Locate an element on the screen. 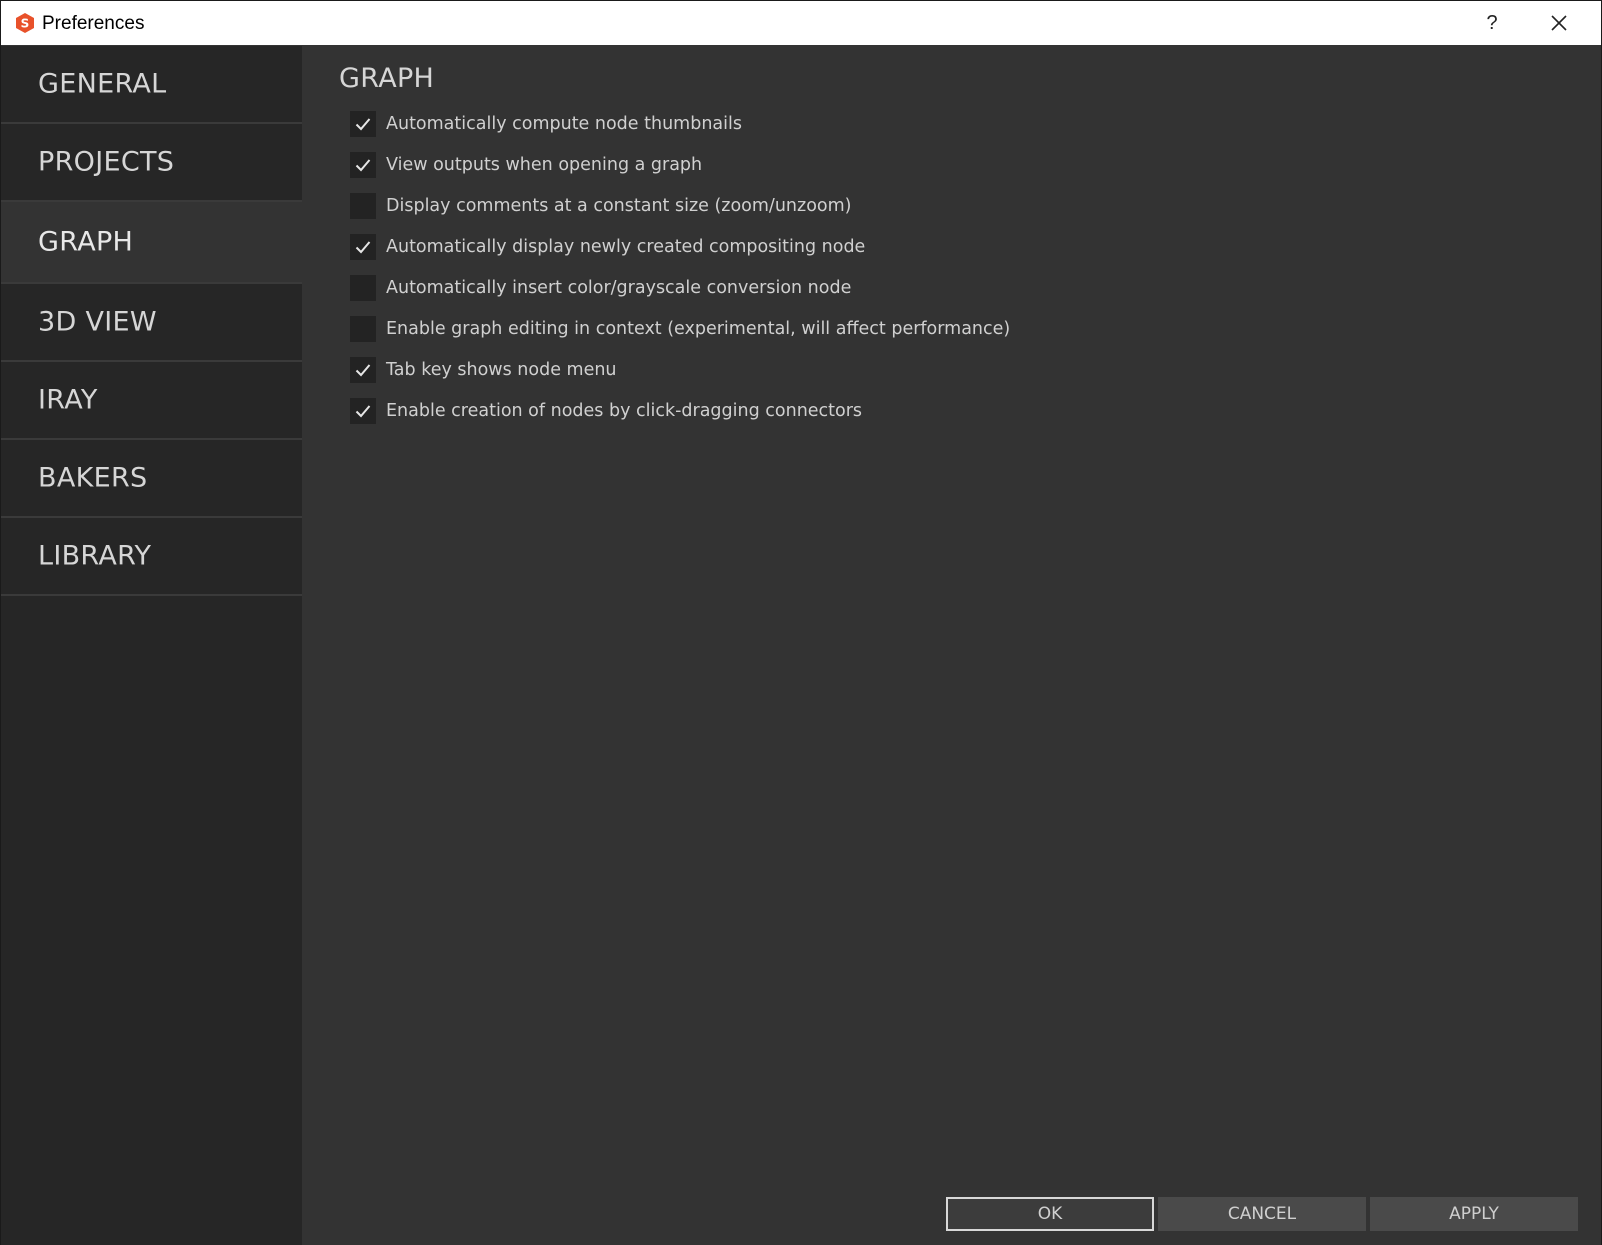 Image resolution: width=1602 pixels, height=1245 pixels. close-button is located at coordinates (1559, 23).